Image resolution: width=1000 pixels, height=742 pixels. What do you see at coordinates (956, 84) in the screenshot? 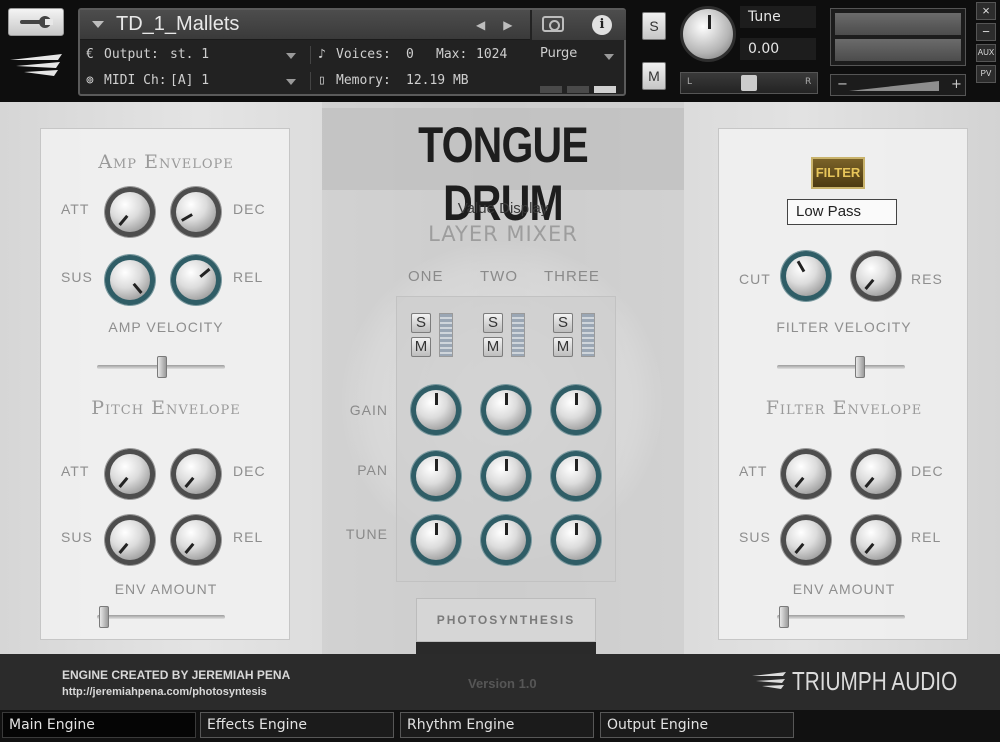
I see `volume-plus: +` at bounding box center [956, 84].